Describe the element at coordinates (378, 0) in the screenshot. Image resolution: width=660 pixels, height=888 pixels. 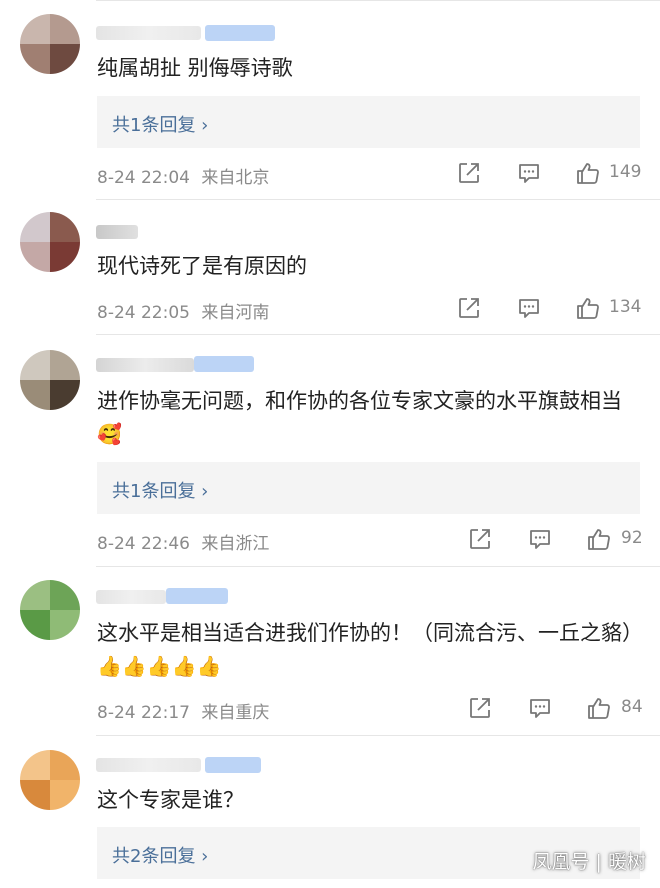
I see `top-divider` at that location.